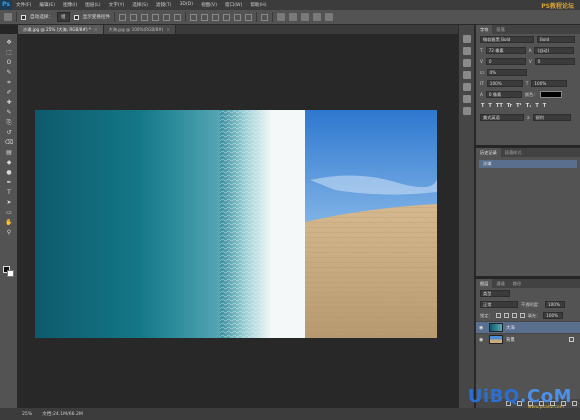  What do you see at coordinates (528, 327) in the screenshot?
I see `layer-row-sea: ◉ 大海` at bounding box center [528, 327].